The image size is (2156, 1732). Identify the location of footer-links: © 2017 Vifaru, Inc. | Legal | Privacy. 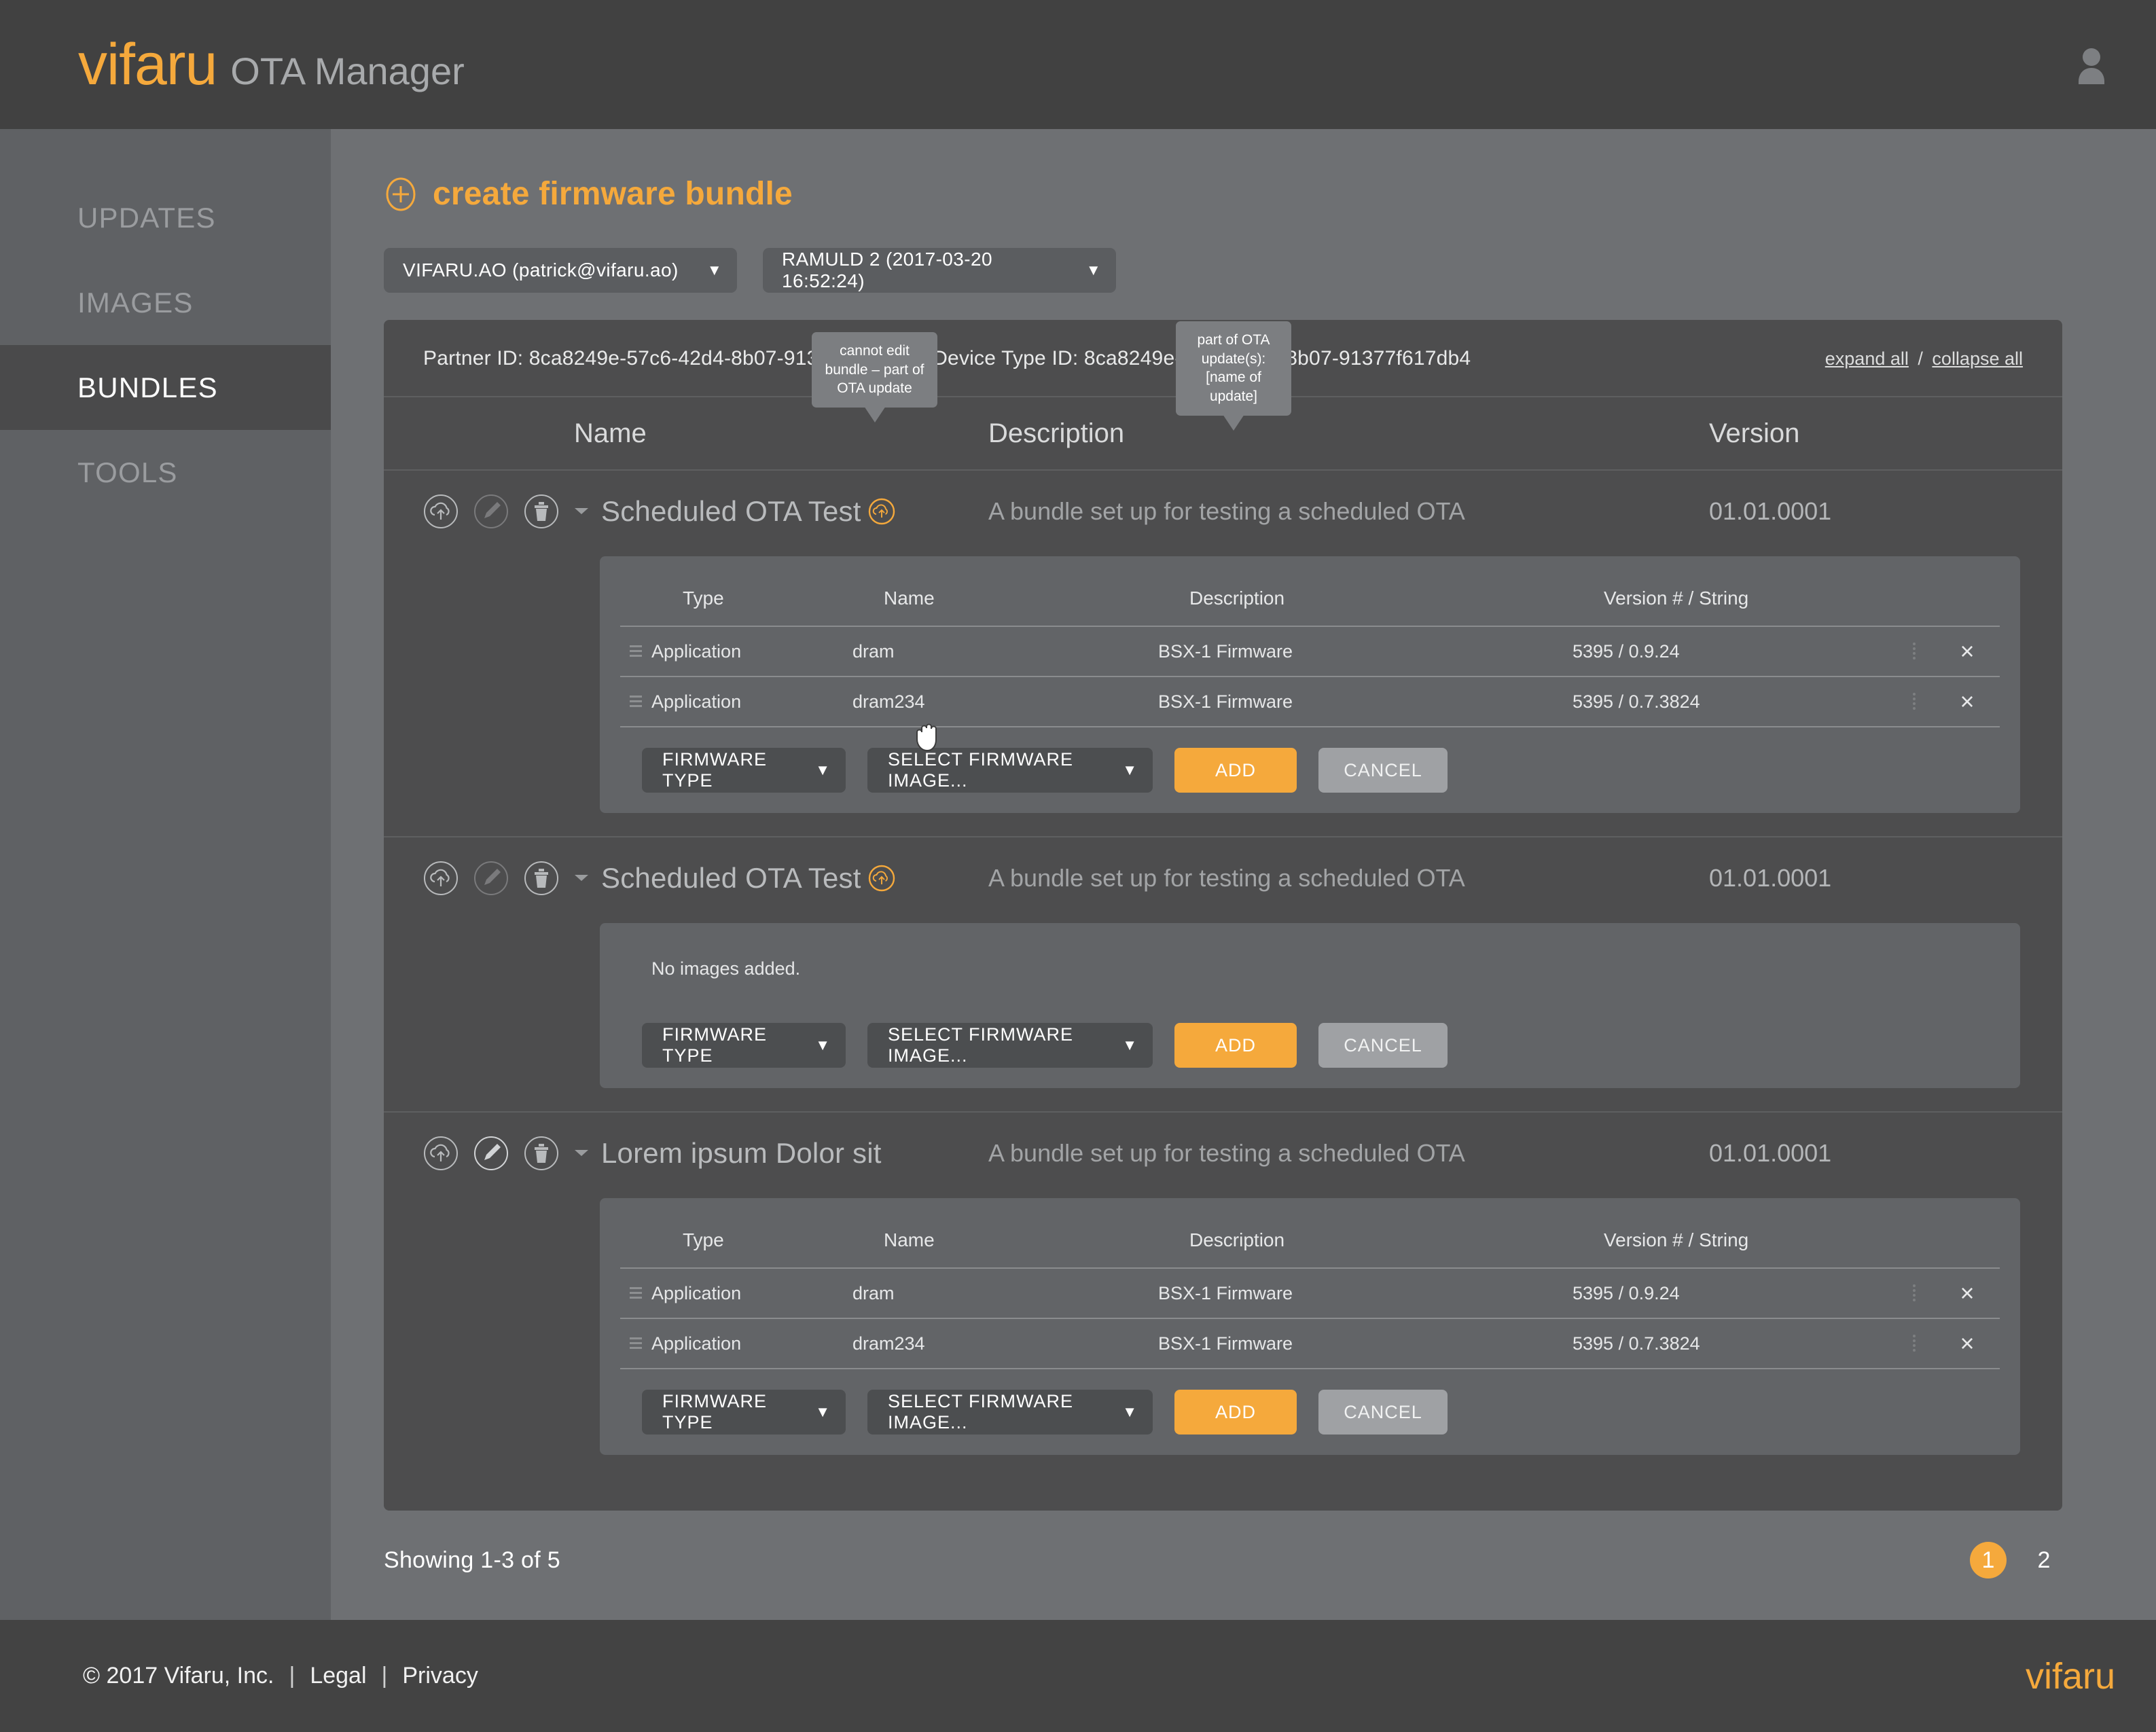
(280, 1676).